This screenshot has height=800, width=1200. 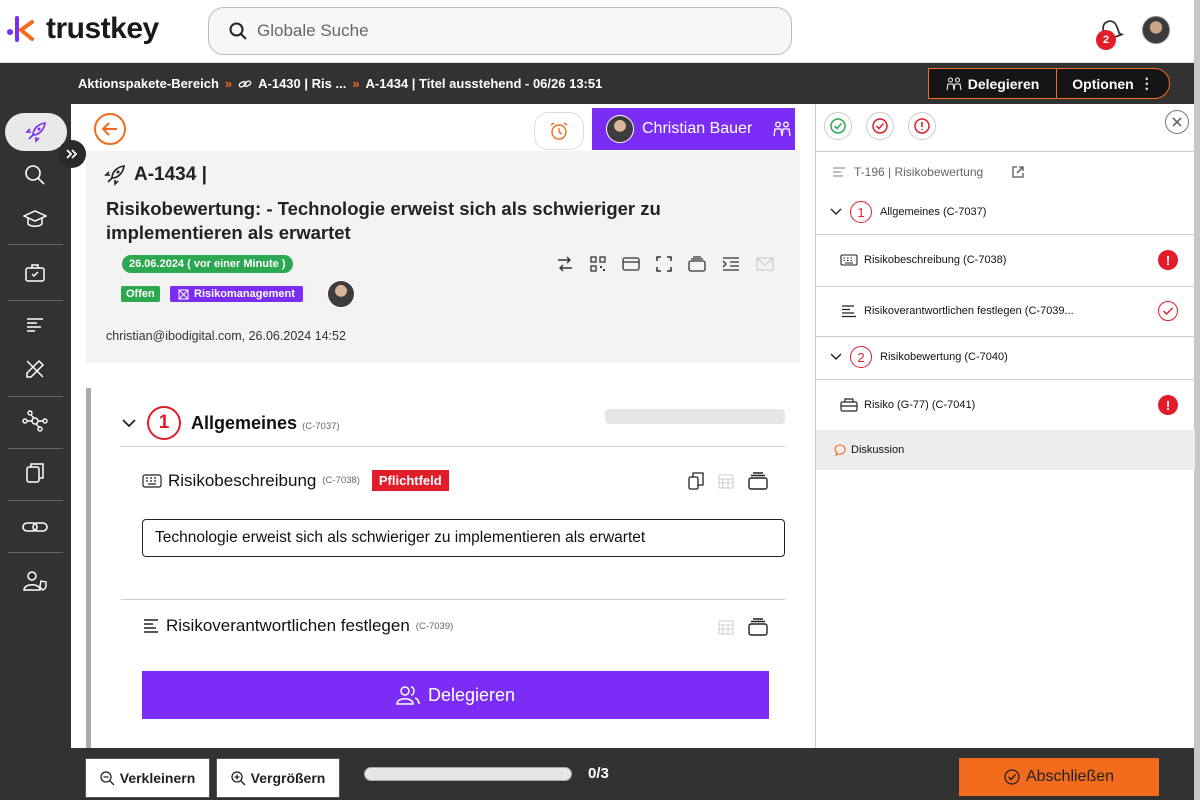 I want to click on keyboard-icon, so click(x=152, y=480).